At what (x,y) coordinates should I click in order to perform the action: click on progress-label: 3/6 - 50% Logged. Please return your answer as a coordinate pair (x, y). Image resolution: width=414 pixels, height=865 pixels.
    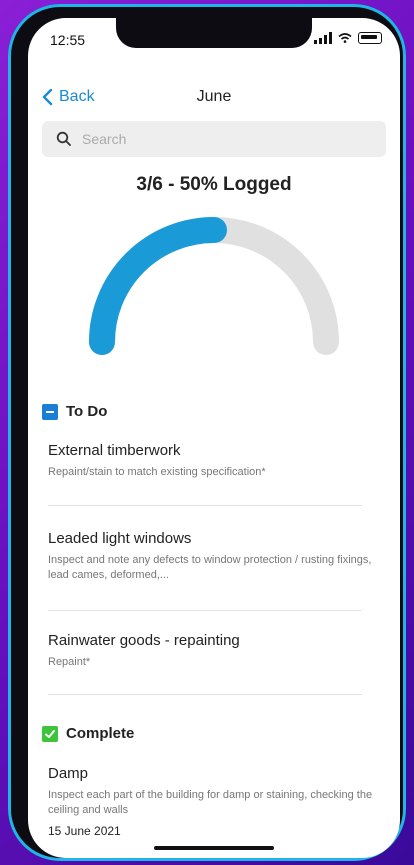
    Looking at the image, I should click on (214, 184).